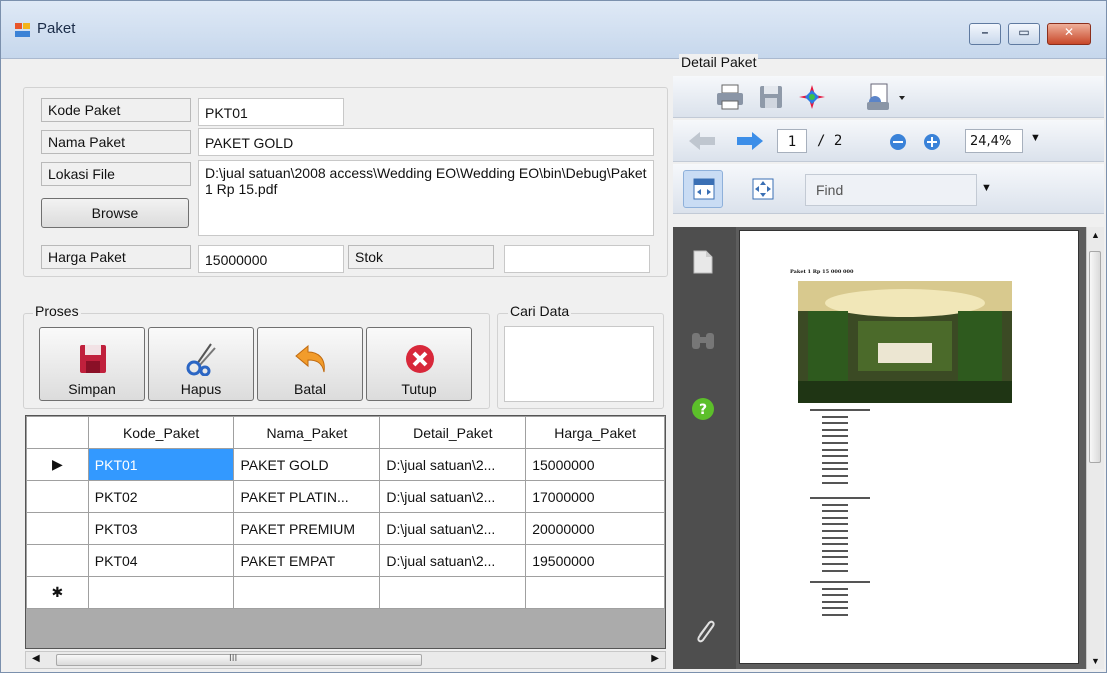 This screenshot has height=673, width=1107. Describe the element at coordinates (307, 528) in the screenshot. I see `grid-cell: PAKET PREMIUM` at that location.